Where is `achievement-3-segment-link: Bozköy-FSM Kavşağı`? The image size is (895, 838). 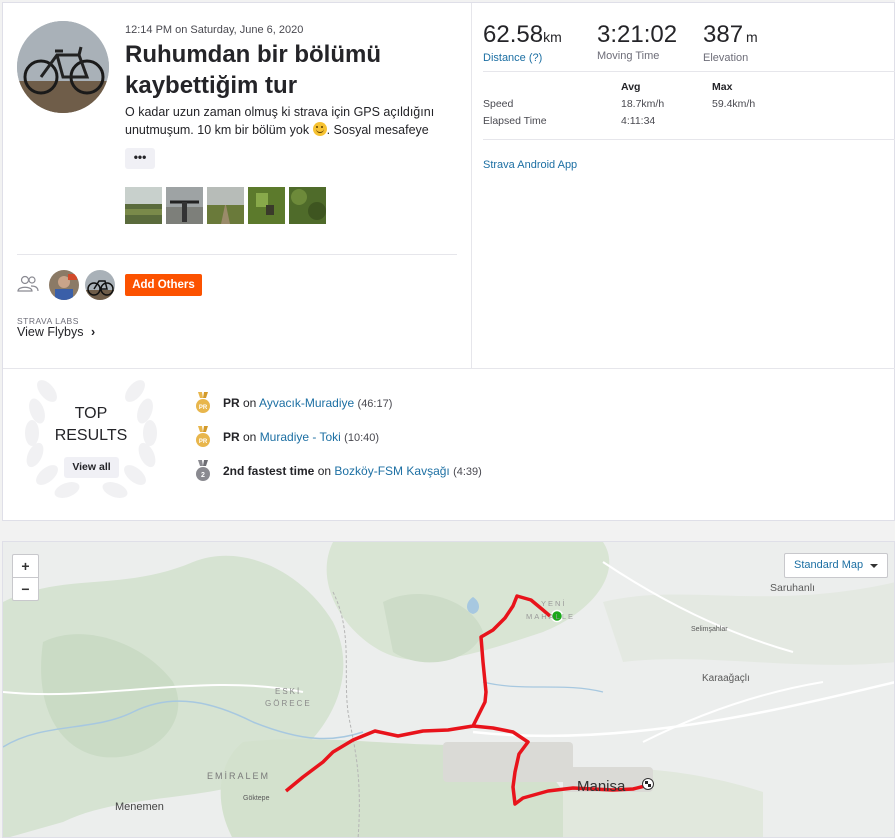 achievement-3-segment-link: Bozköy-FSM Kavşağı is located at coordinates (391, 471).